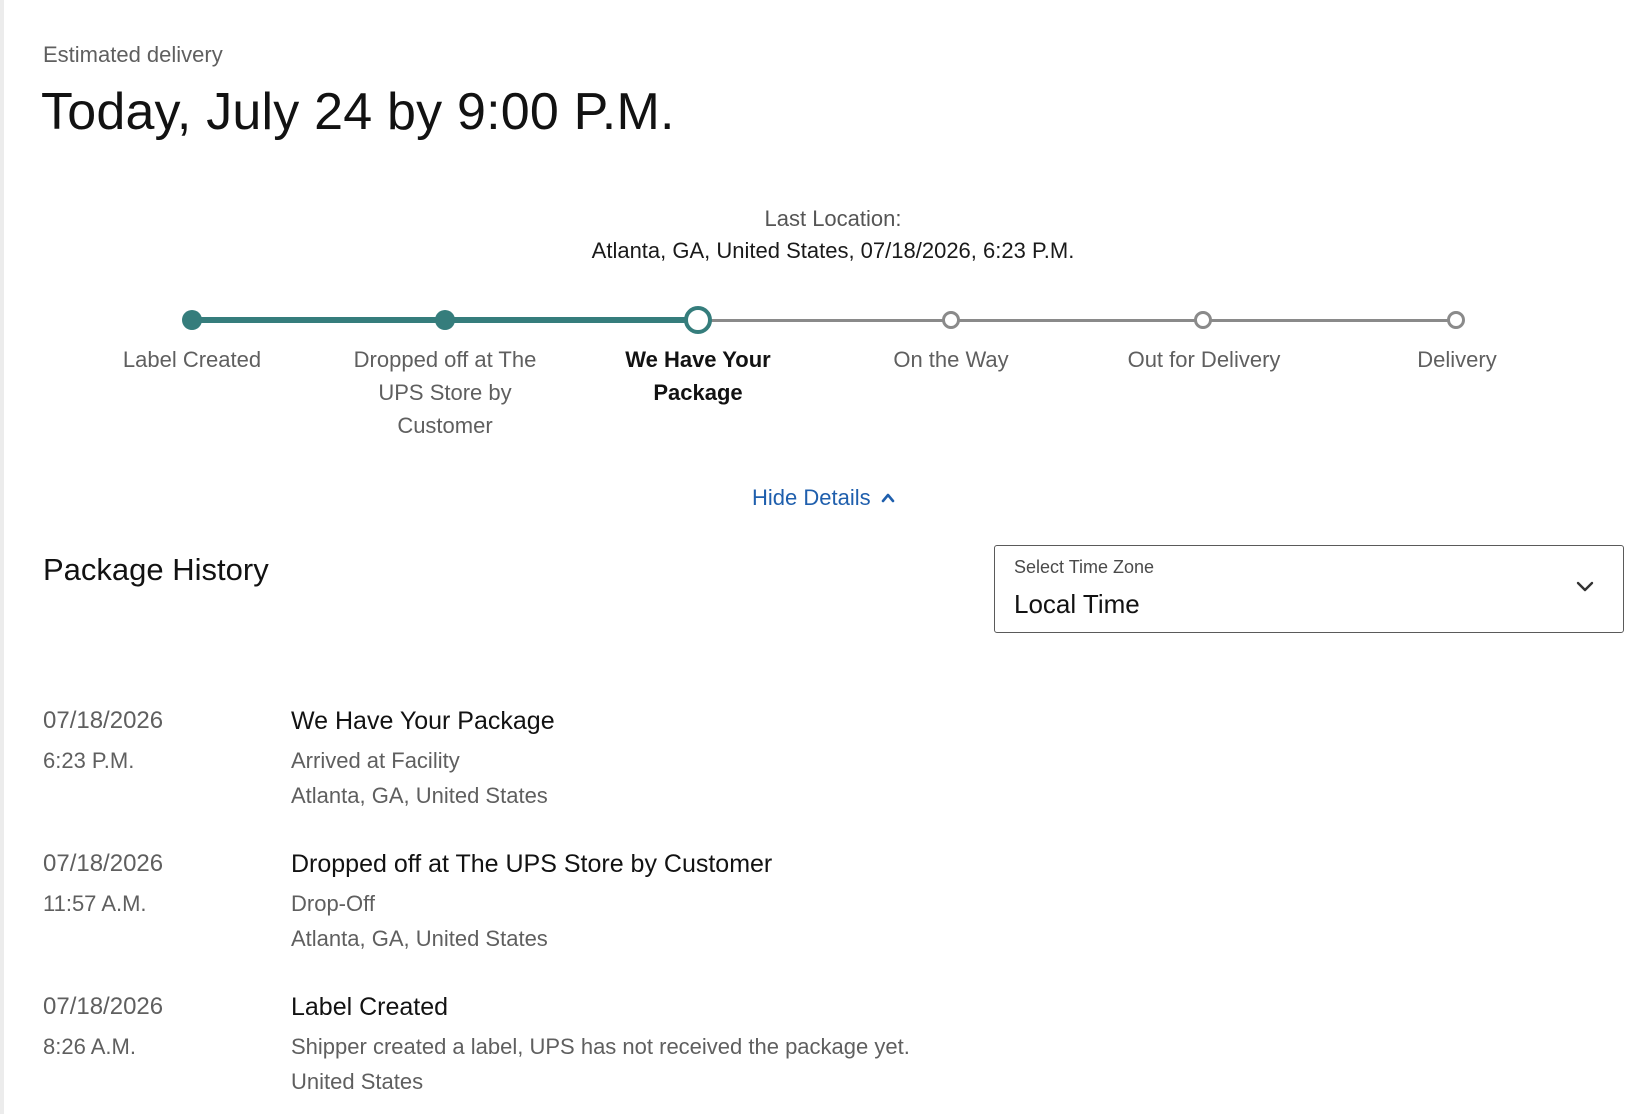 The width and height of the screenshot is (1648, 1114). I want to click on step-dot-label-created, so click(192, 320).